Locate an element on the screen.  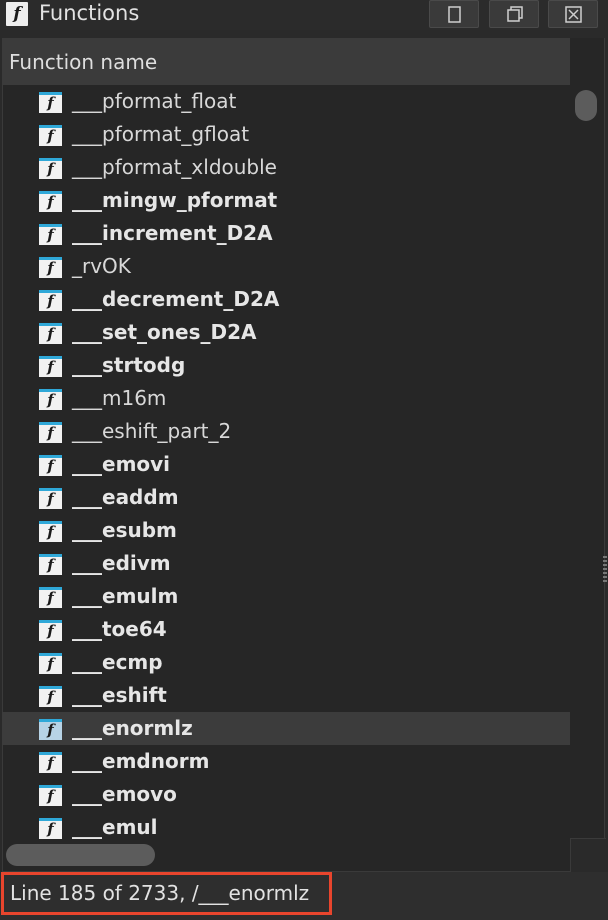
list-item: f ___increment_D2A is located at coordinates (286, 233).